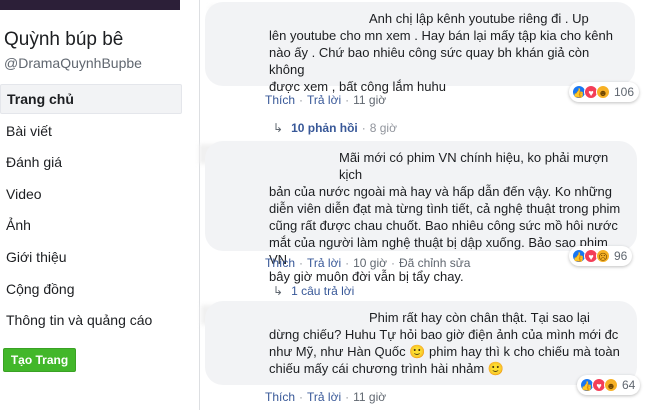 Image resolution: width=665 pixels, height=410 pixels. What do you see at coordinates (91, 258) in the screenshot?
I see `sidebar-item-about: Giới thiệu` at bounding box center [91, 258].